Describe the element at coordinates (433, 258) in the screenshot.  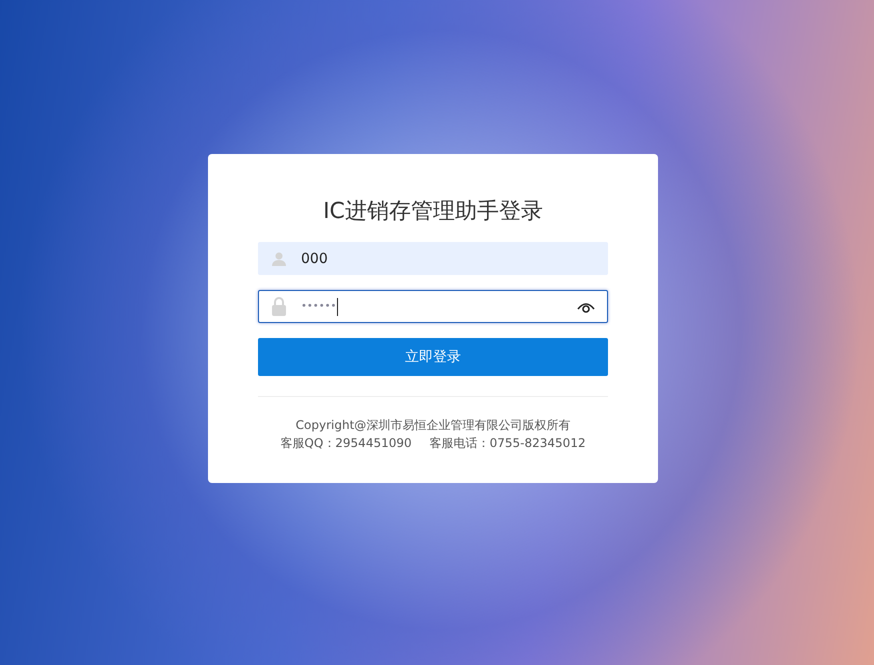
I see `username-field: 000` at that location.